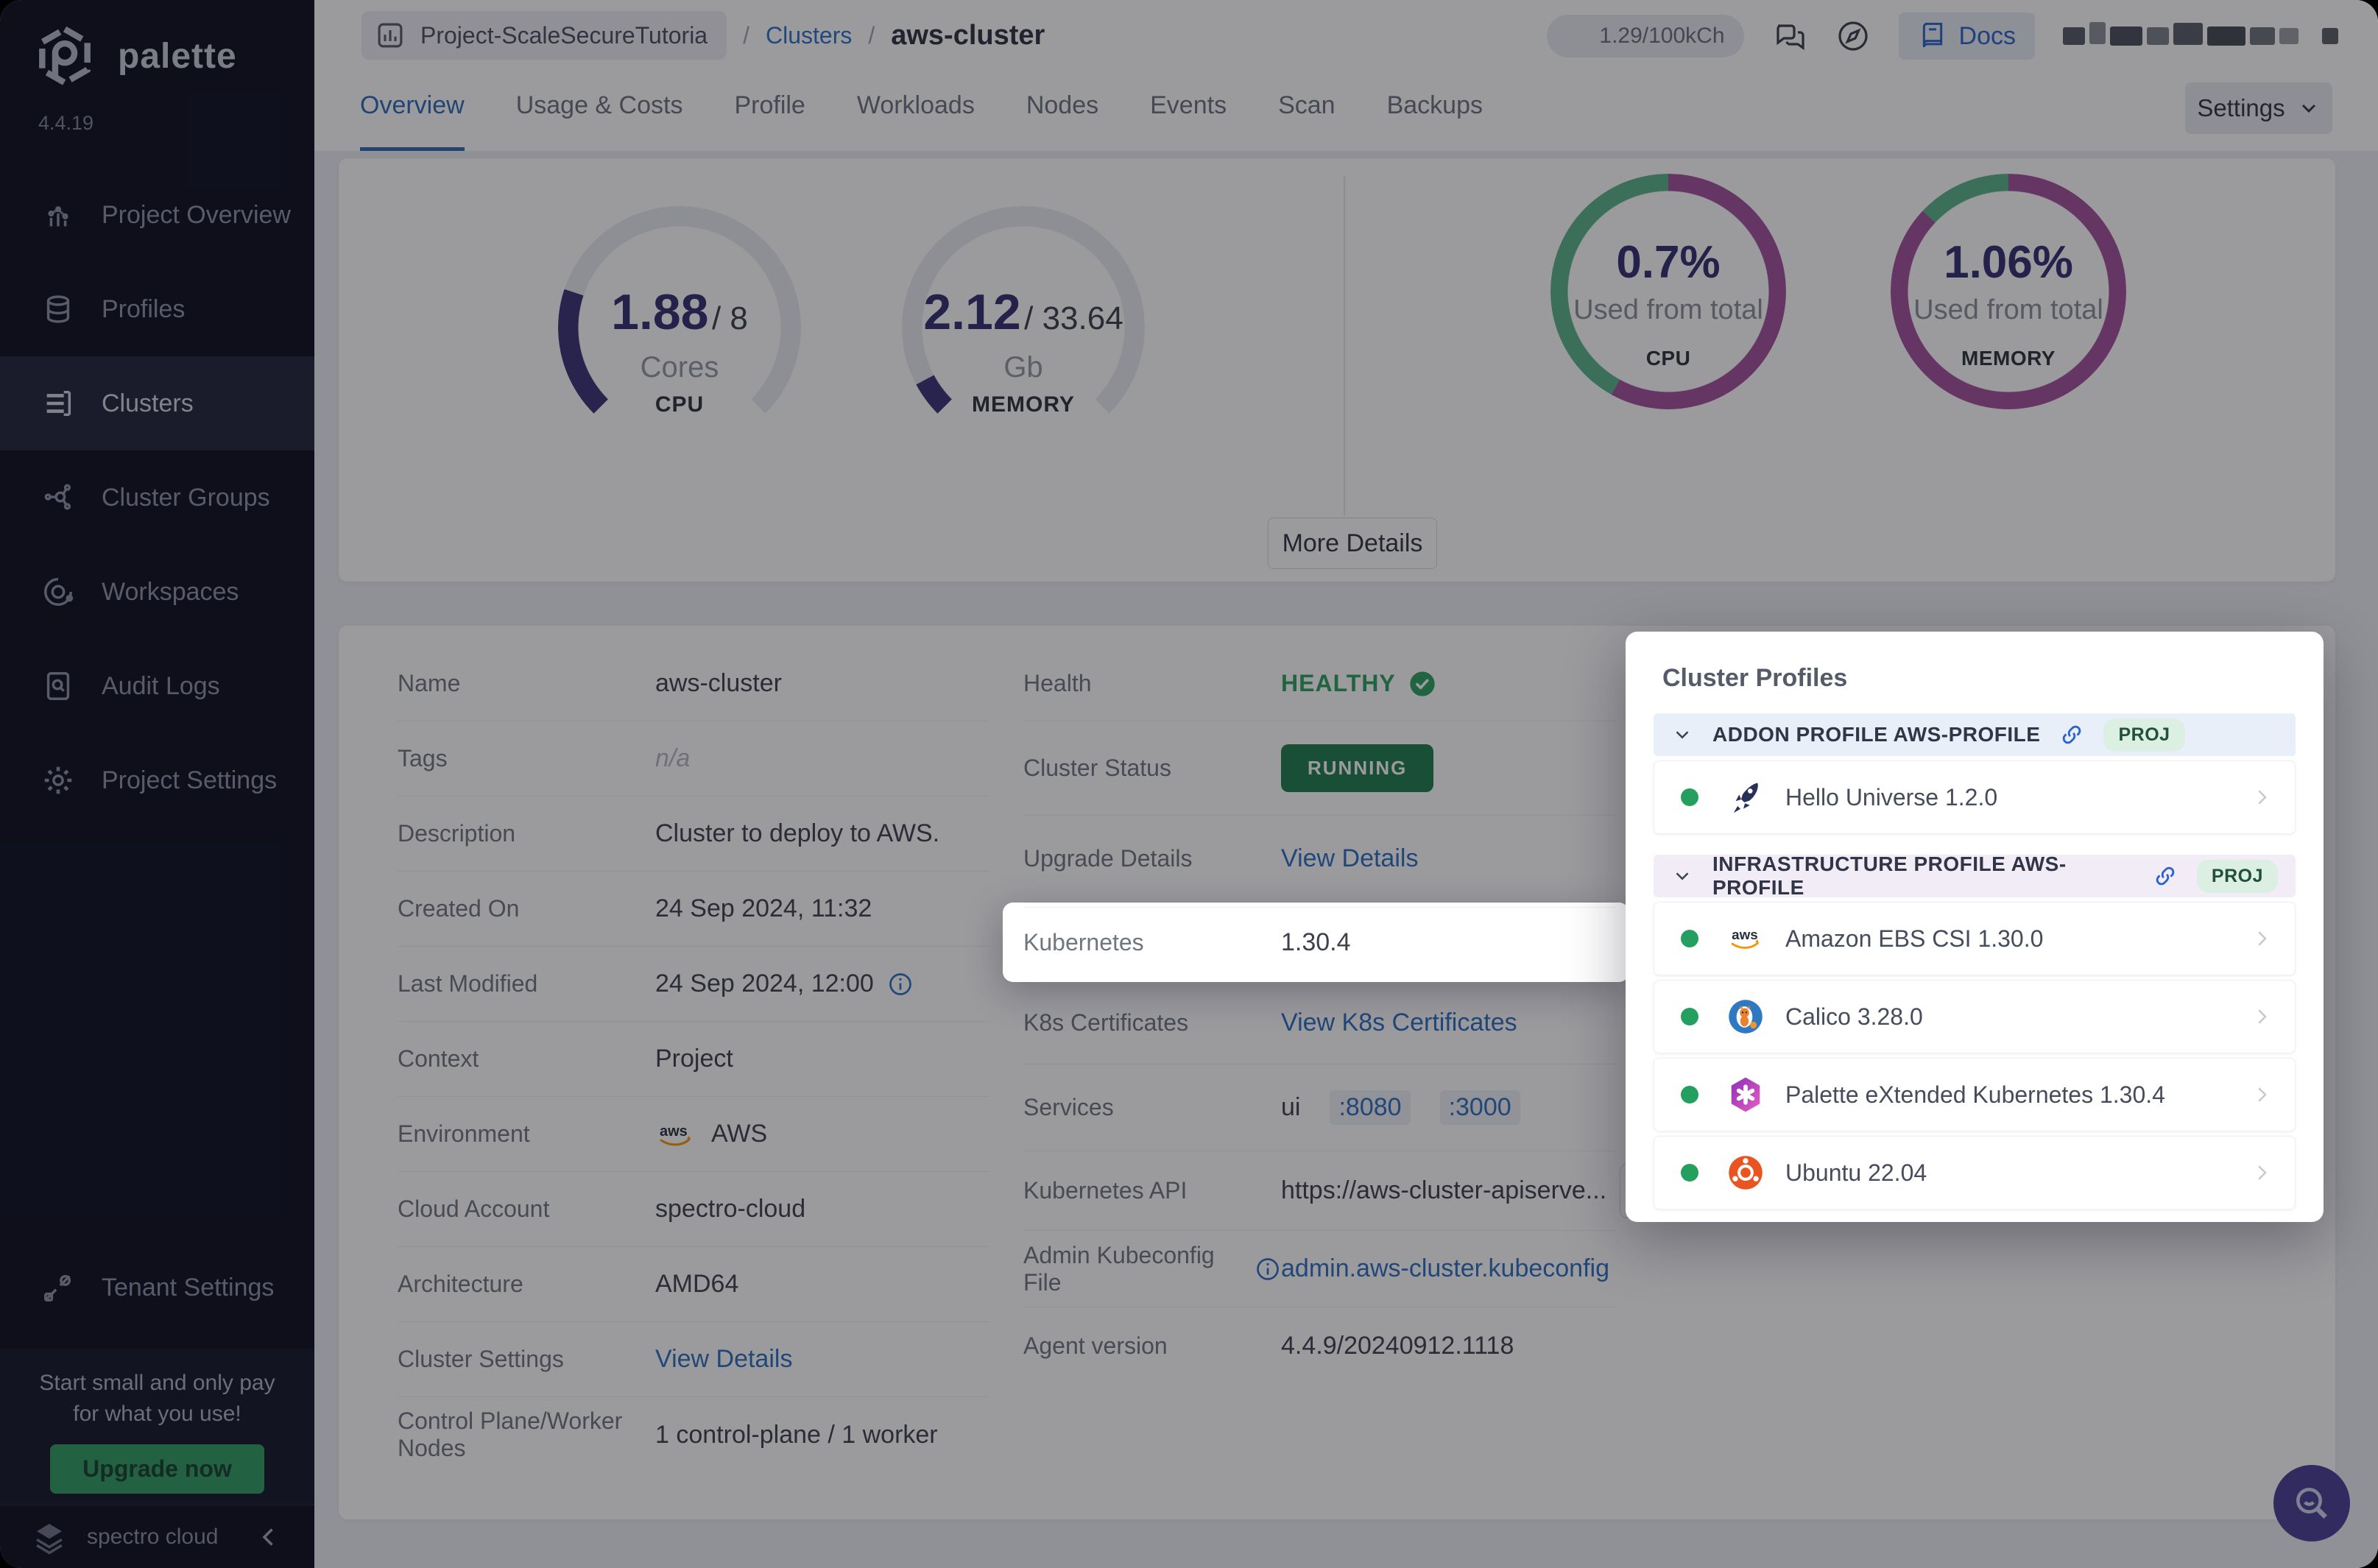  I want to click on profile-name: Amazon EBS CSI 1.30.0, so click(1914, 938).